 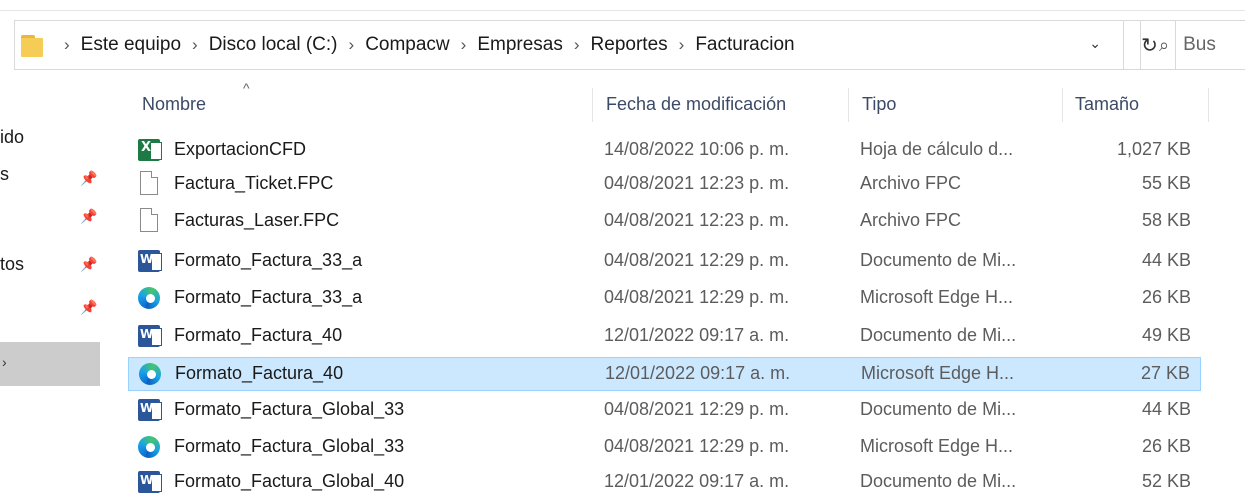 I want to click on file-size: 55 KB, so click(x=1166, y=183).